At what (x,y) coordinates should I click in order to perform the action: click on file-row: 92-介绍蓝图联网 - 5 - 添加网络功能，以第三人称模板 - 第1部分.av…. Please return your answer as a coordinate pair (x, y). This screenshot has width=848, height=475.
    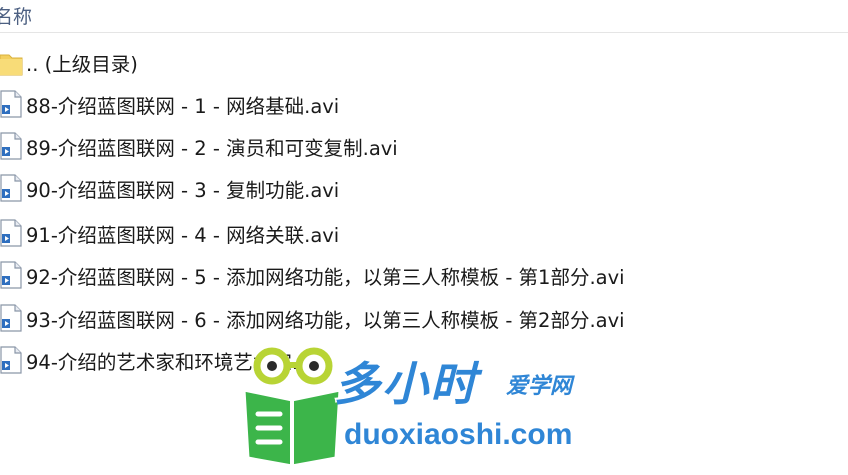
    Looking at the image, I should click on (424, 275).